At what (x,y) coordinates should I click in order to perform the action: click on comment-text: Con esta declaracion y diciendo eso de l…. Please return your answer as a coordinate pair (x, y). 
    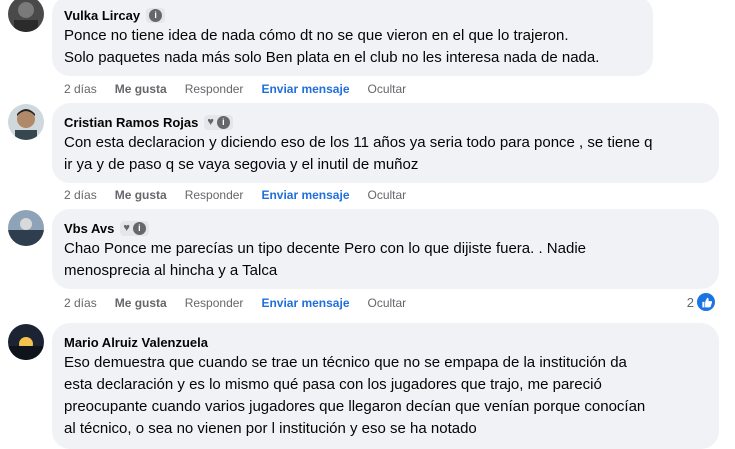
    Looking at the image, I should click on (358, 153).